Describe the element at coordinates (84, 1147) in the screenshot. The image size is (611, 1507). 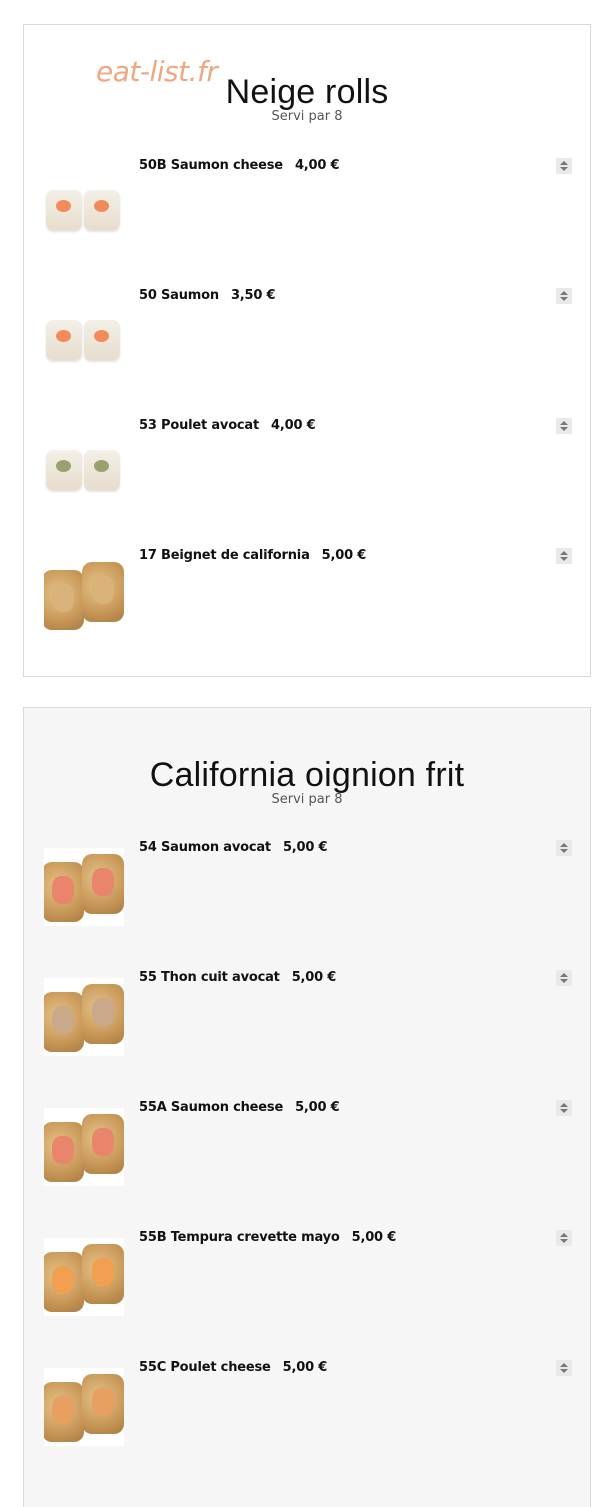
I see `roll-salmon-cheese-crisp-image` at that location.